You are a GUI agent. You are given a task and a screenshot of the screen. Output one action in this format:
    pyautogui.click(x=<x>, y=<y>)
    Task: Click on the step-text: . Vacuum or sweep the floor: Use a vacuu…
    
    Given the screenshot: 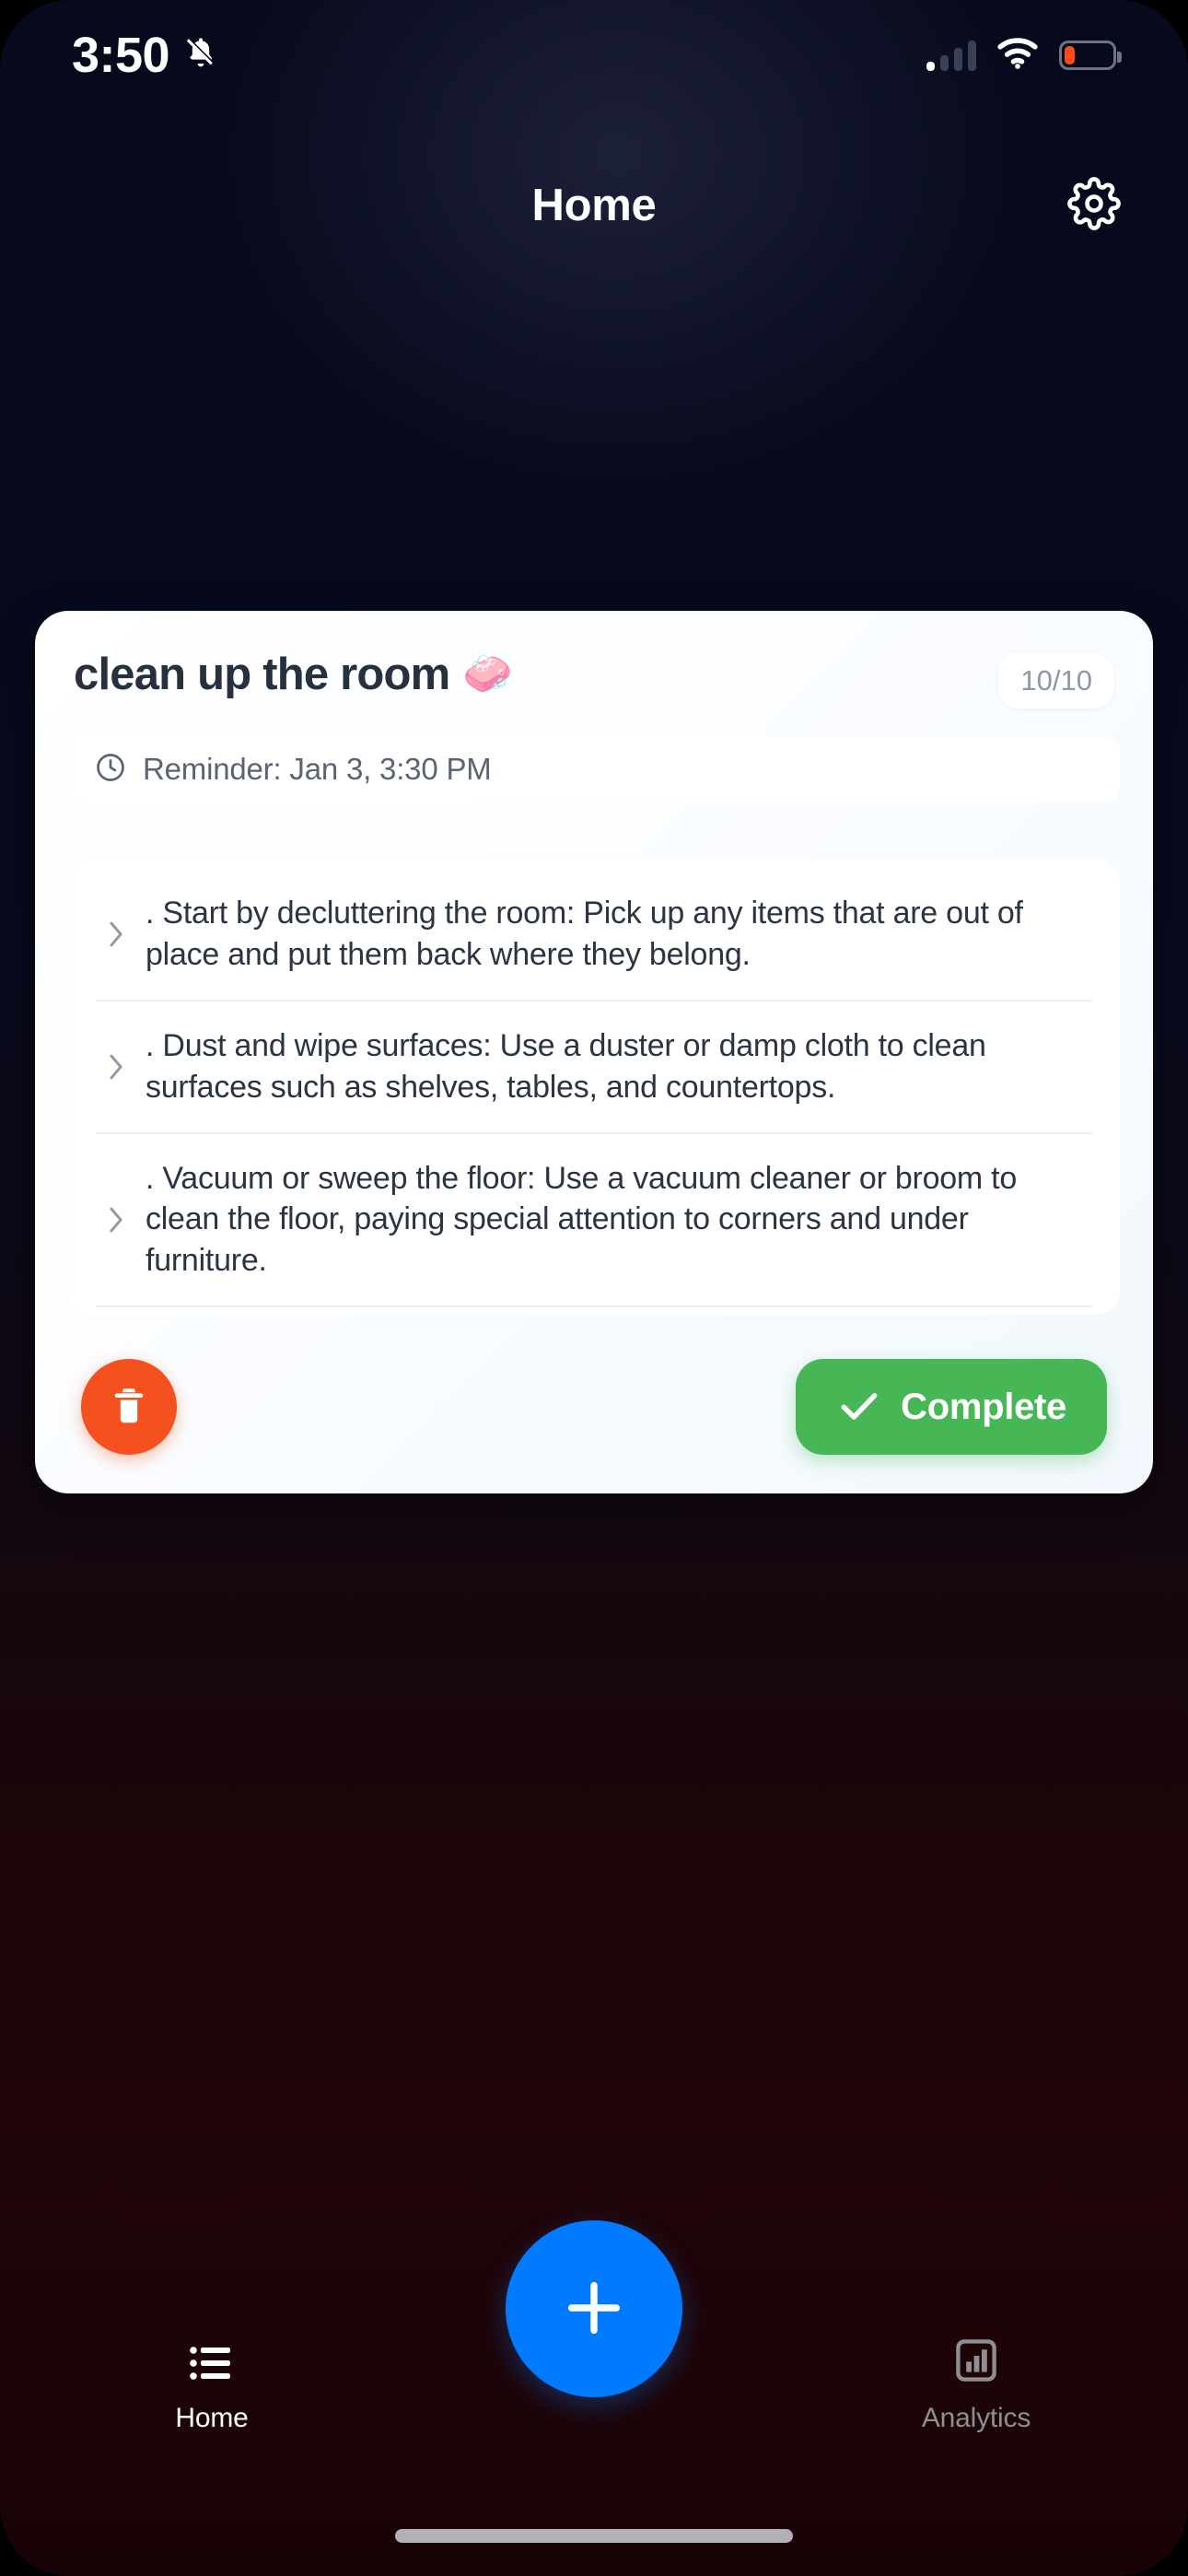 What is the action you would take?
    pyautogui.click(x=582, y=1219)
    